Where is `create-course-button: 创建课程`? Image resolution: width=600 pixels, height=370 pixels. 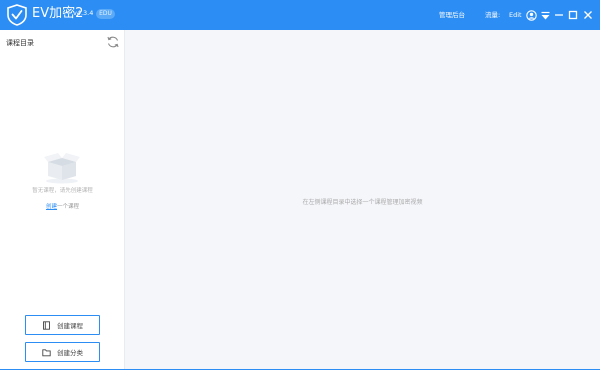
create-course-button: 创建课程 is located at coordinates (62, 325).